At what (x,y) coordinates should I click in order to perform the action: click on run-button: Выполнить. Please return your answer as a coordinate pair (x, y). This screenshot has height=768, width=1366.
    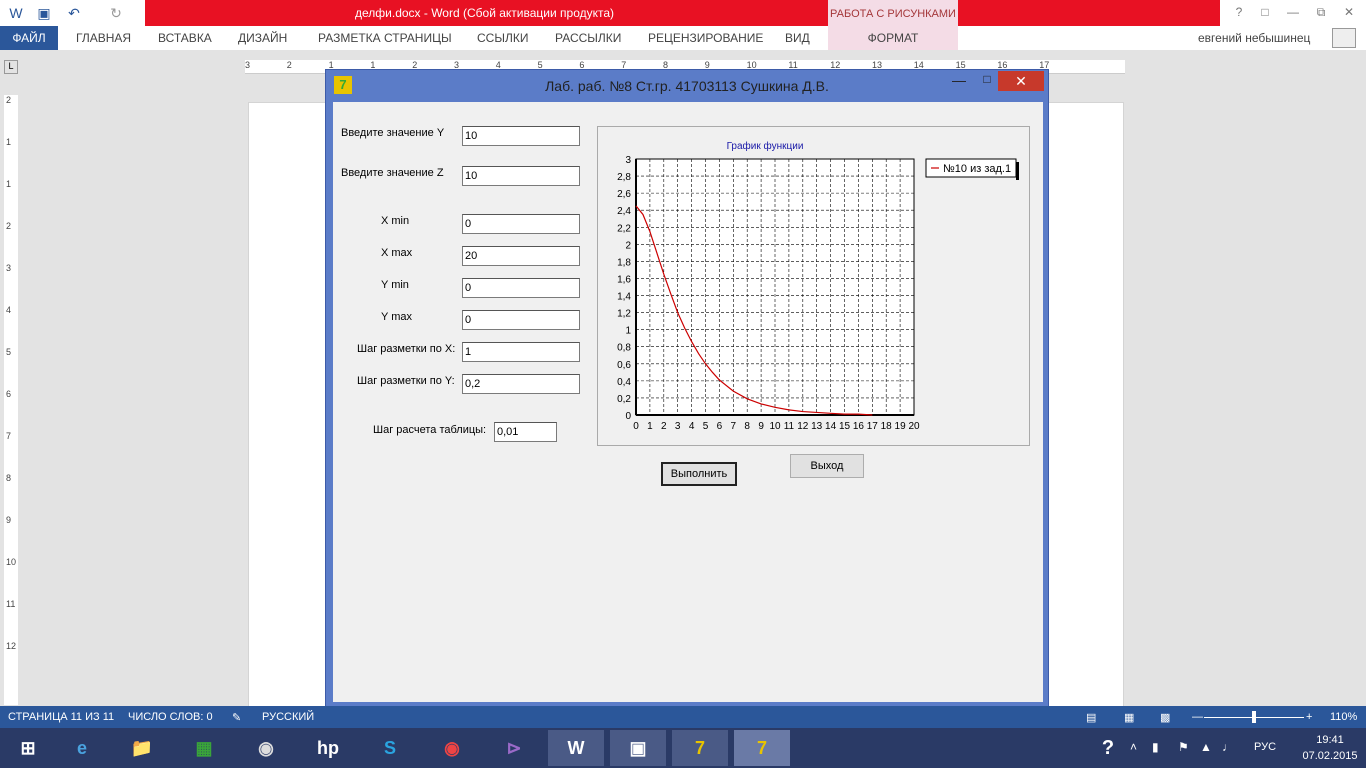
    Looking at the image, I should click on (699, 474).